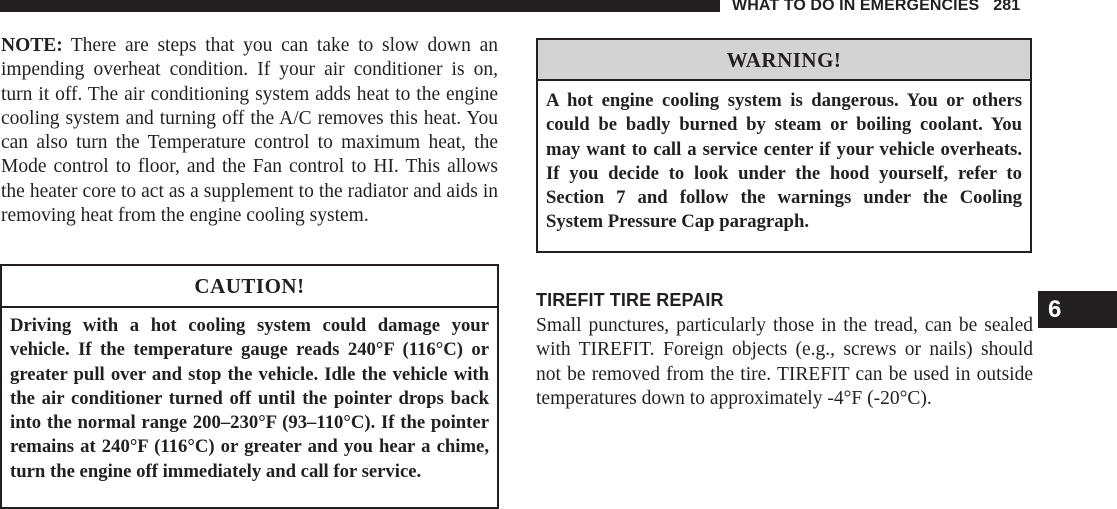  What do you see at coordinates (856, 7) in the screenshot?
I see `running-head-title: WHAT TO DO IN EMERGENCIES` at bounding box center [856, 7].